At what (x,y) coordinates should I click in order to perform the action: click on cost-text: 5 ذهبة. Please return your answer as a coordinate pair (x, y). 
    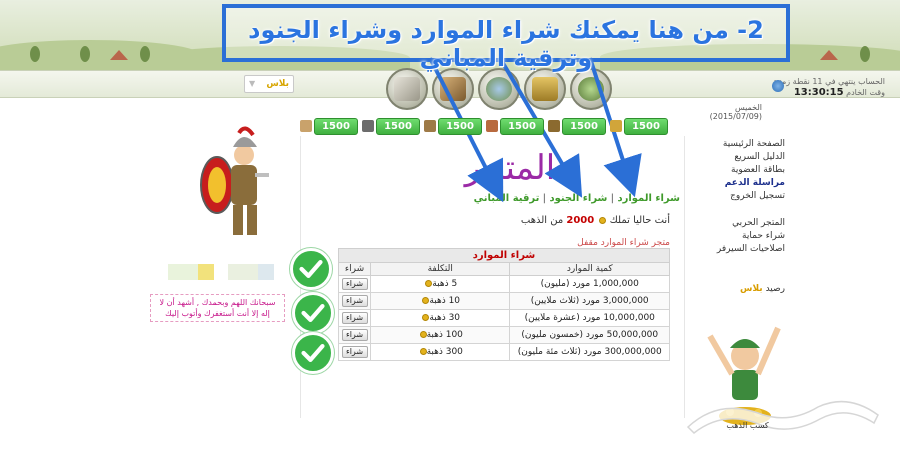
    Looking at the image, I should click on (445, 284).